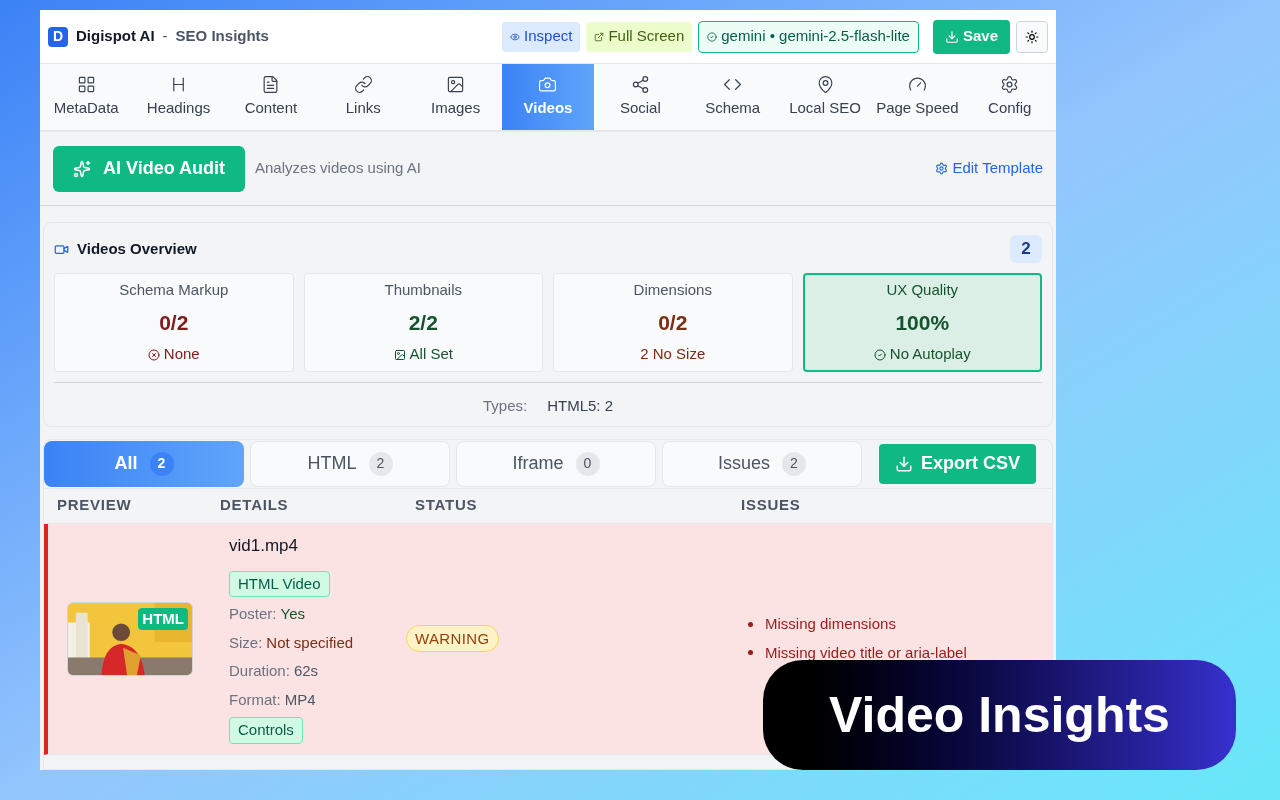 The image size is (1280, 800). Describe the element at coordinates (732, 97) in the screenshot. I see `nav-tab: Schema` at that location.